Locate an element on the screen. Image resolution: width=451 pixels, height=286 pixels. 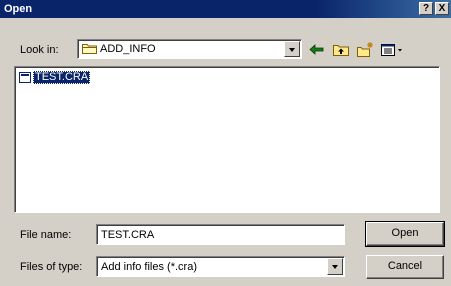
file-type-dropdown-button is located at coordinates (335, 266).